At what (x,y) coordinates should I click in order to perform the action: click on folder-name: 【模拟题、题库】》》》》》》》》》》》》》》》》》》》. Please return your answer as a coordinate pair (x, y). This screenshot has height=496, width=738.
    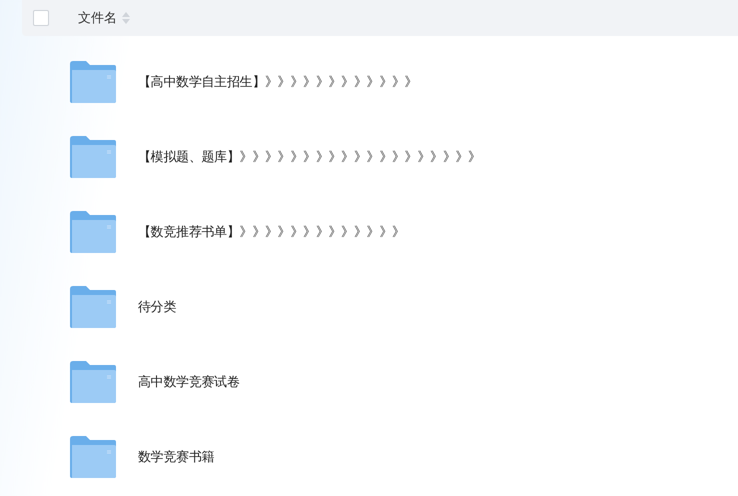
    Looking at the image, I should click on (309, 157).